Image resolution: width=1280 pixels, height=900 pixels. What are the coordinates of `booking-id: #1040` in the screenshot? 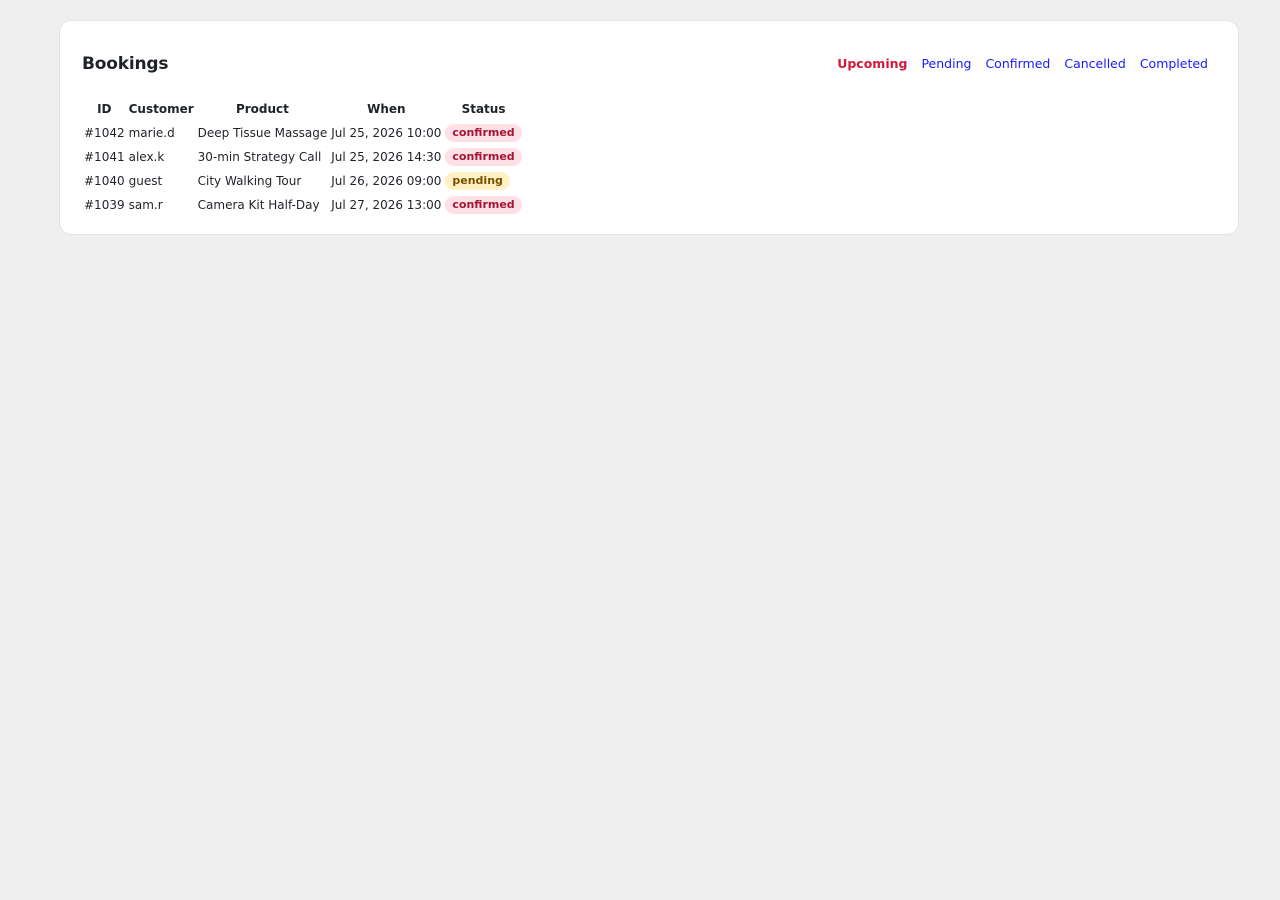 It's located at (104, 181).